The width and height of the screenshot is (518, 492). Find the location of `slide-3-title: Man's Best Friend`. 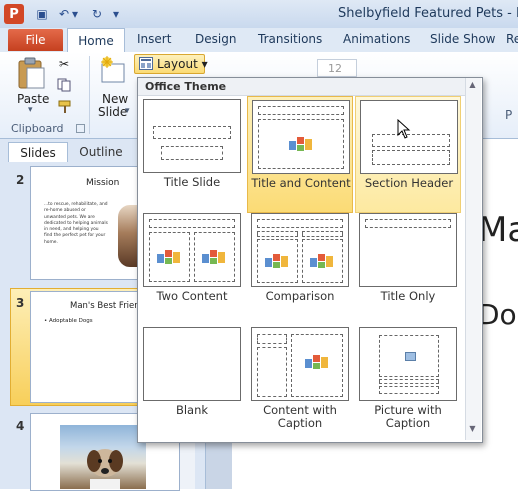

slide-3-title: Man's Best Friend is located at coordinates (108, 306).